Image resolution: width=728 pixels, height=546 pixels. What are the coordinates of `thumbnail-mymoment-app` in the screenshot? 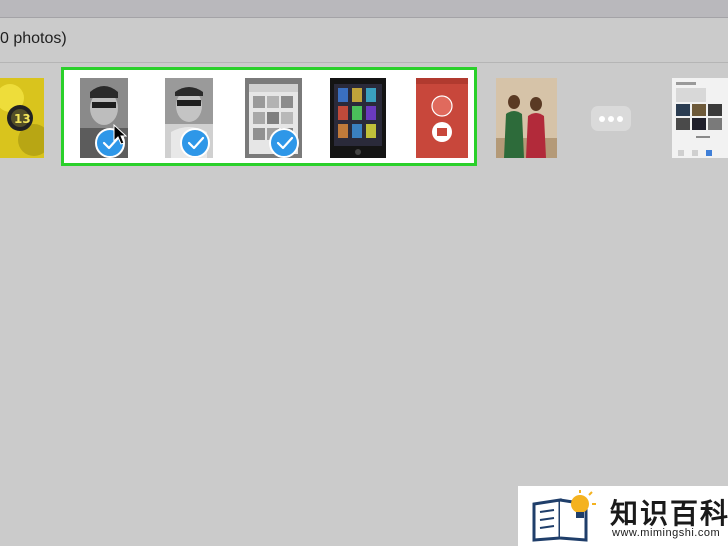 It's located at (442, 118).